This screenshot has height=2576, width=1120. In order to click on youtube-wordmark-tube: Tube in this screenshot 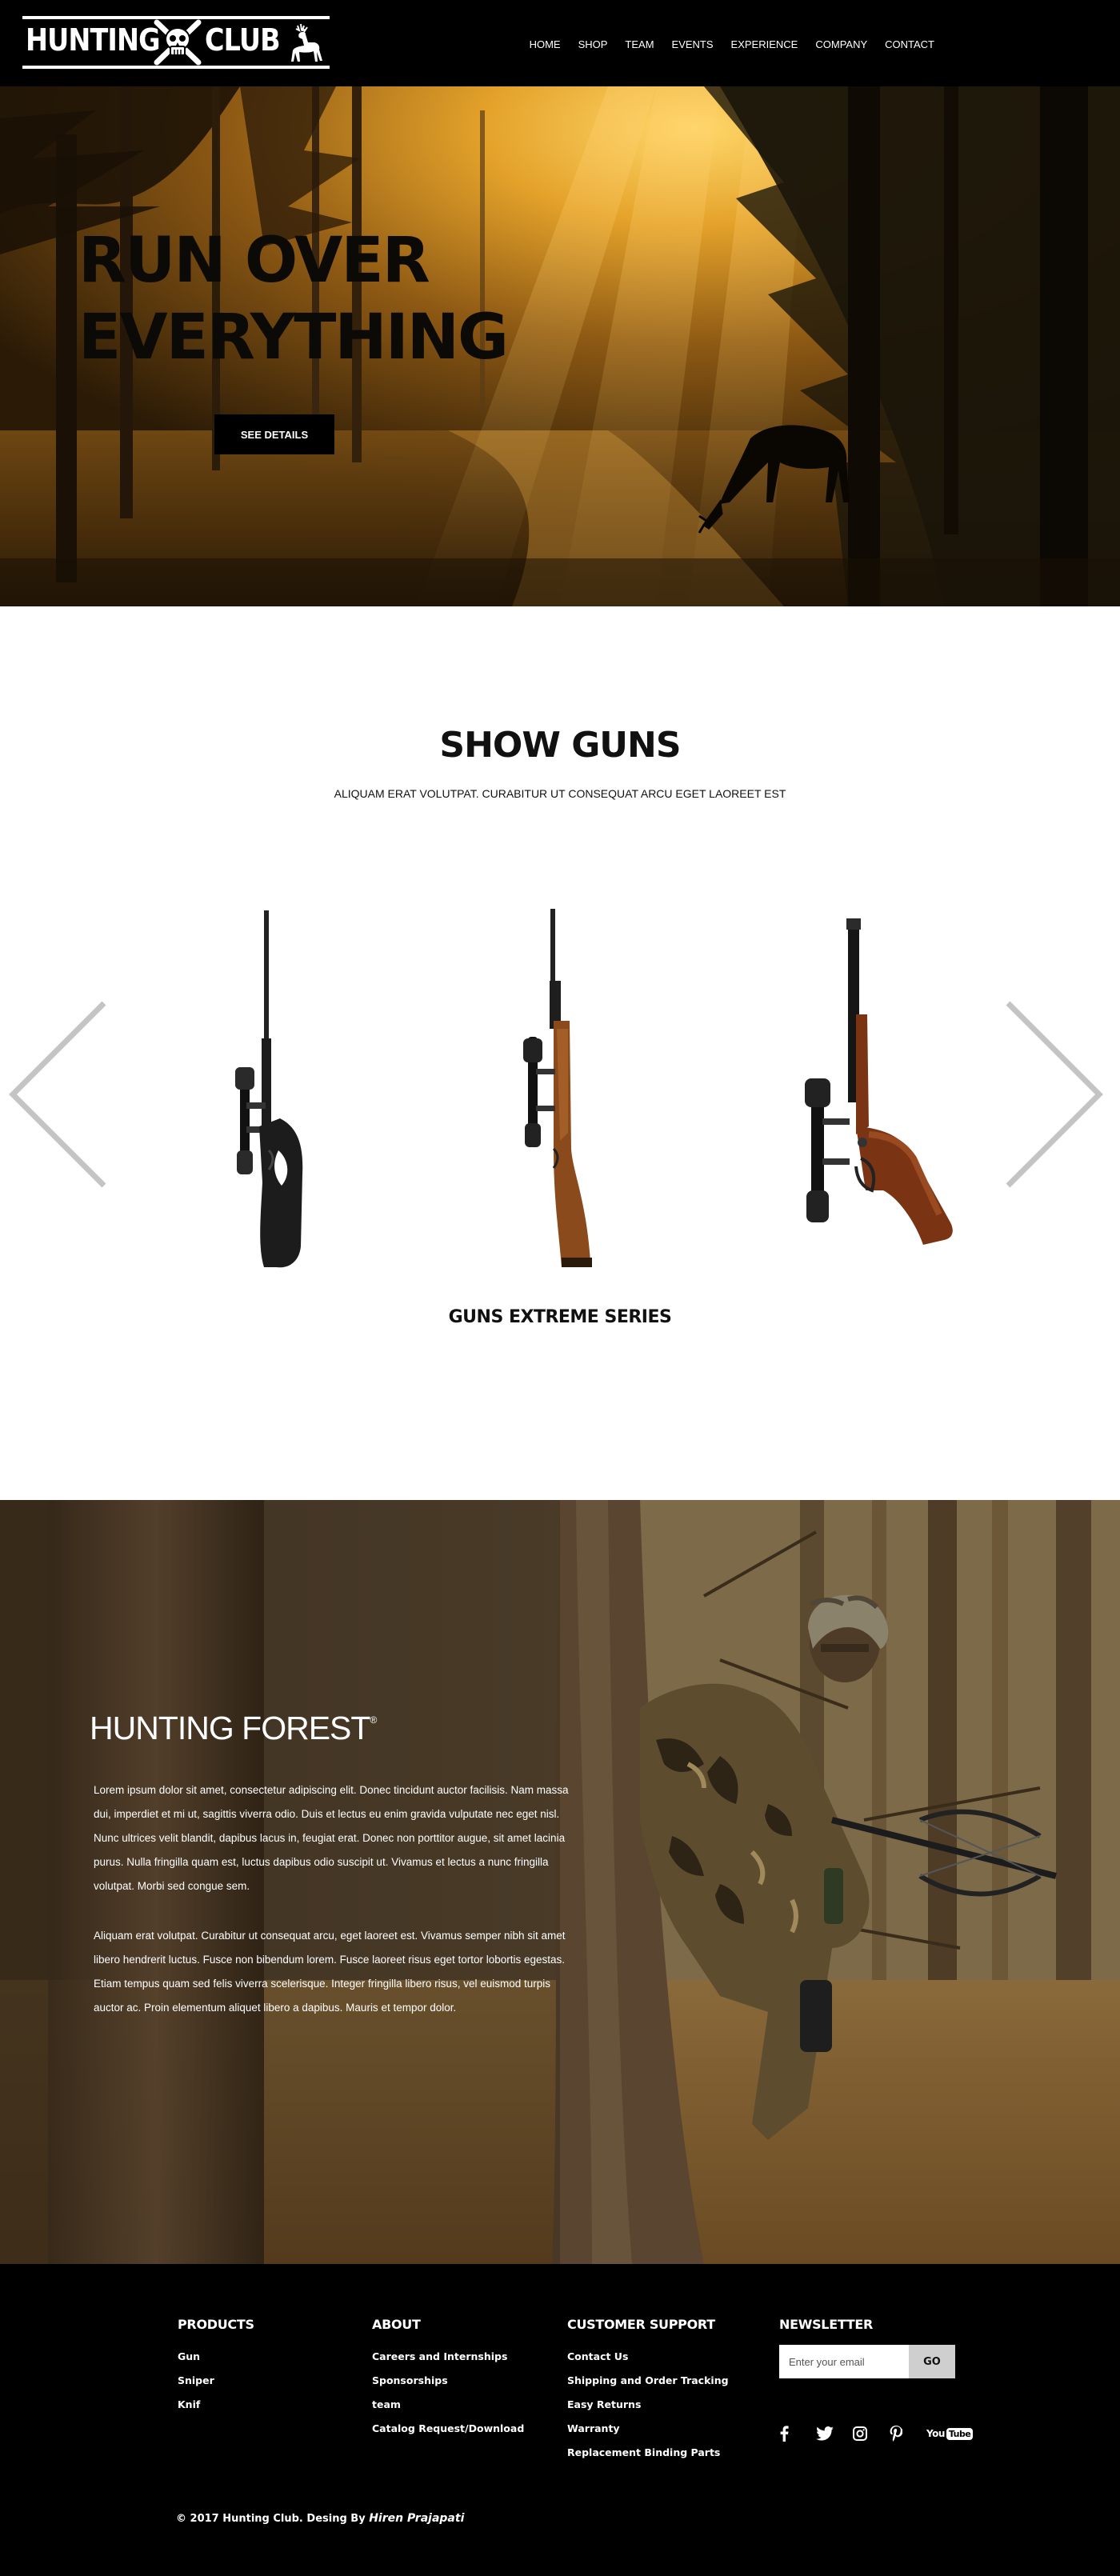, I will do `click(960, 2433)`.